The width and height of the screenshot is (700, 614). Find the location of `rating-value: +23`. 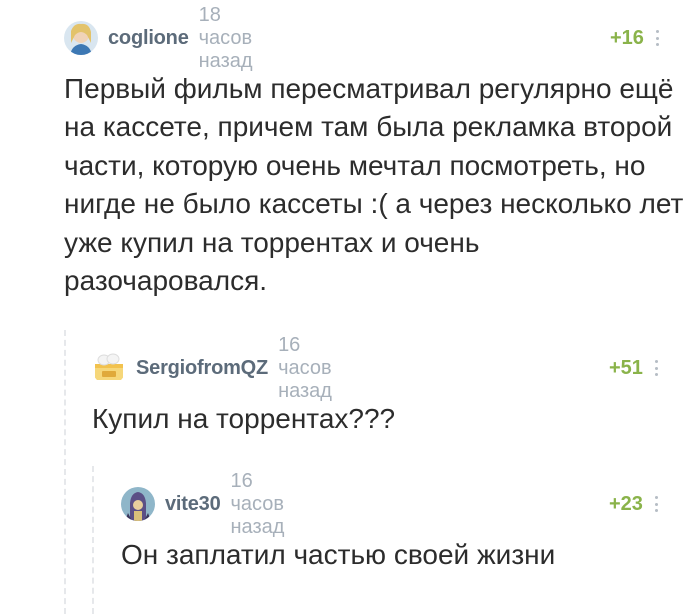

rating-value: +23 is located at coordinates (626, 503).